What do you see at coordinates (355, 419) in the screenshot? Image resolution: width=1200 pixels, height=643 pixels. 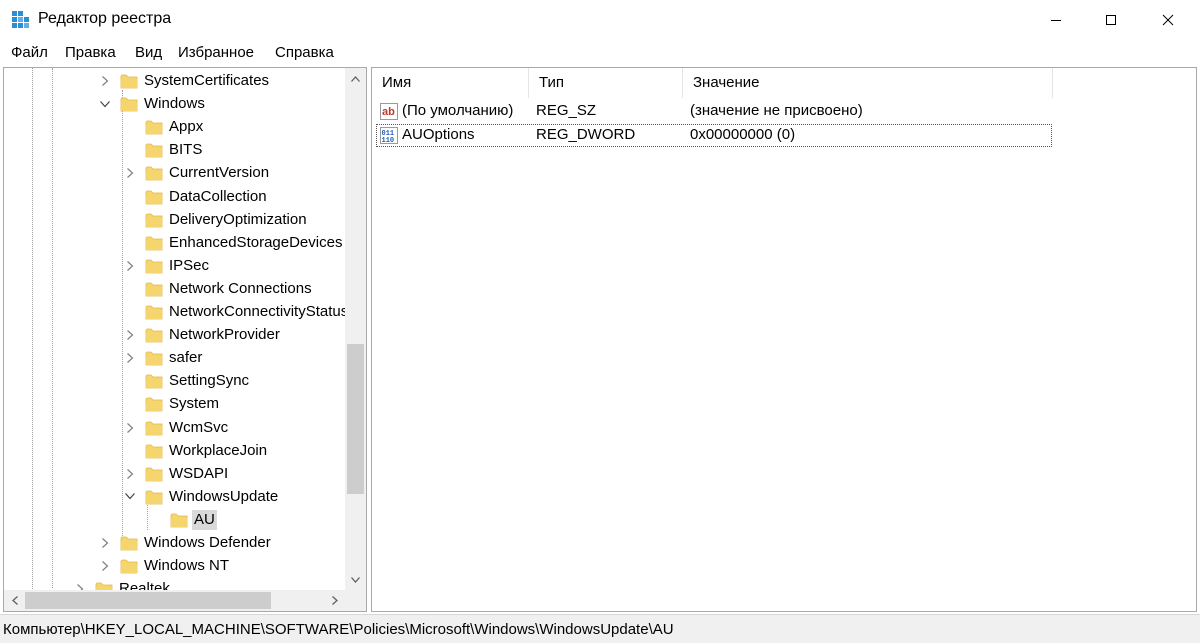 I see `tree-vertical-scroll-thumb` at bounding box center [355, 419].